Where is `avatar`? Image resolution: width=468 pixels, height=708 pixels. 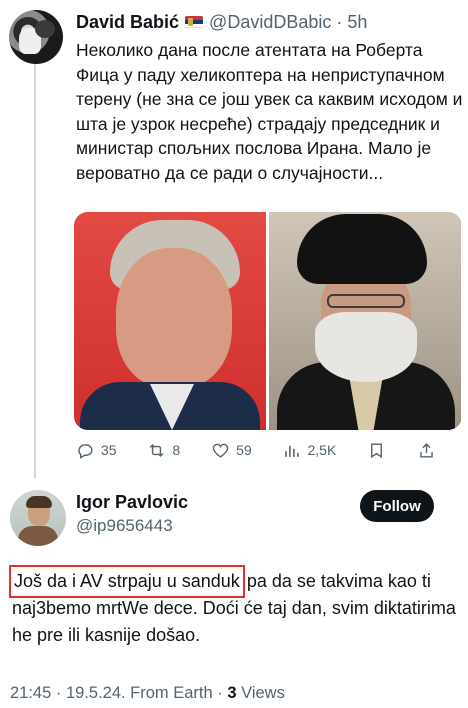
avatar is located at coordinates (36, 37).